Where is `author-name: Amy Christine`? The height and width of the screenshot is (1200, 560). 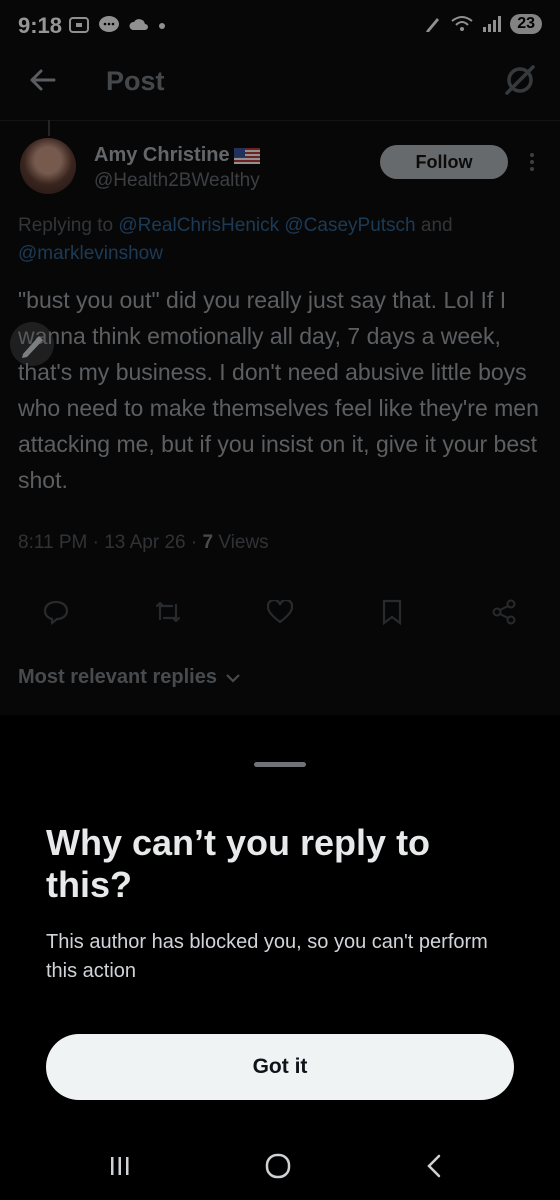 author-name: Amy Christine is located at coordinates (177, 155).